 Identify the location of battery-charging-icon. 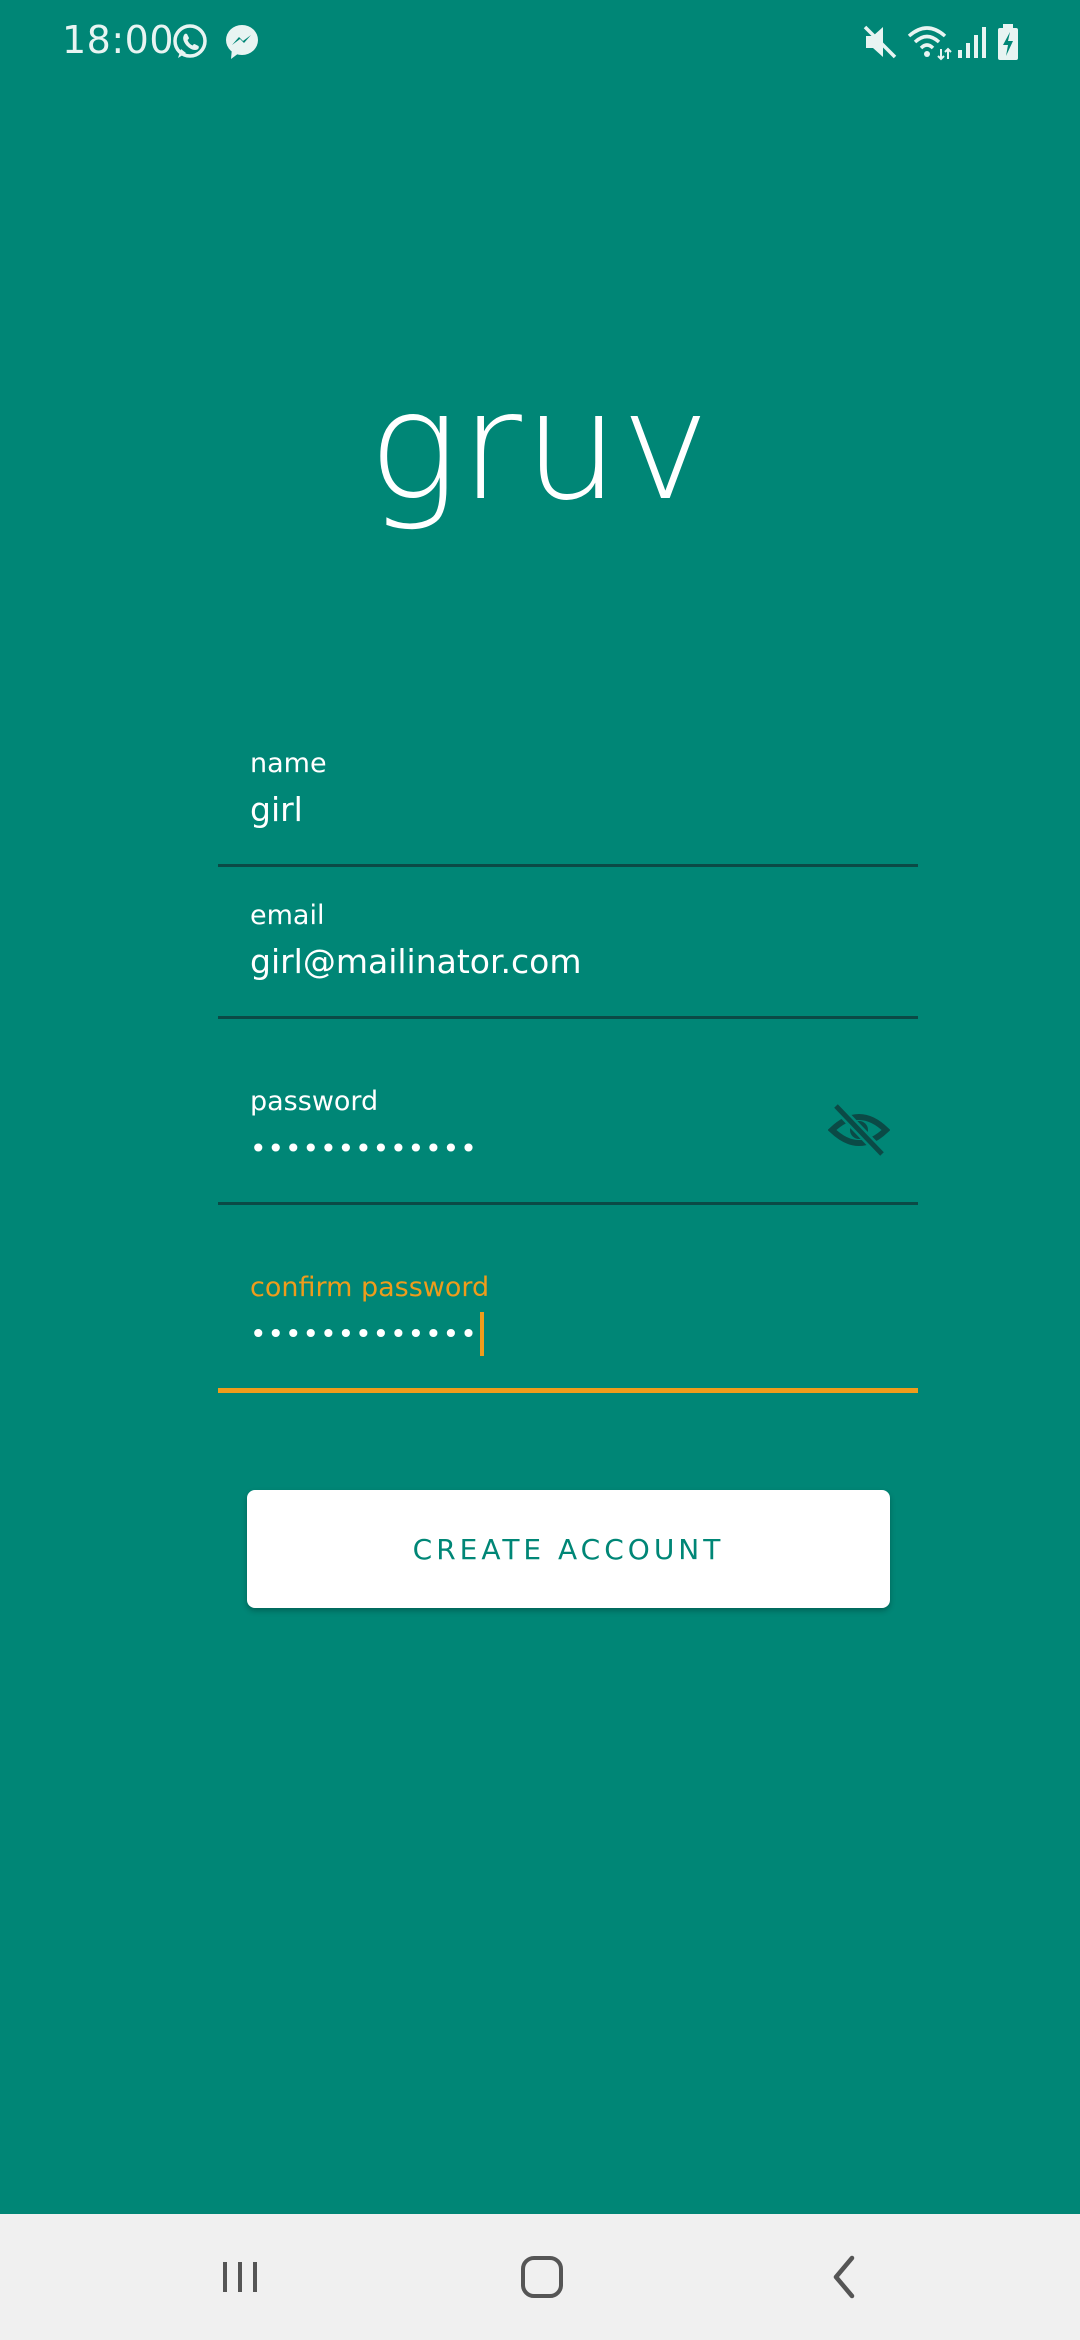
(1008, 42).